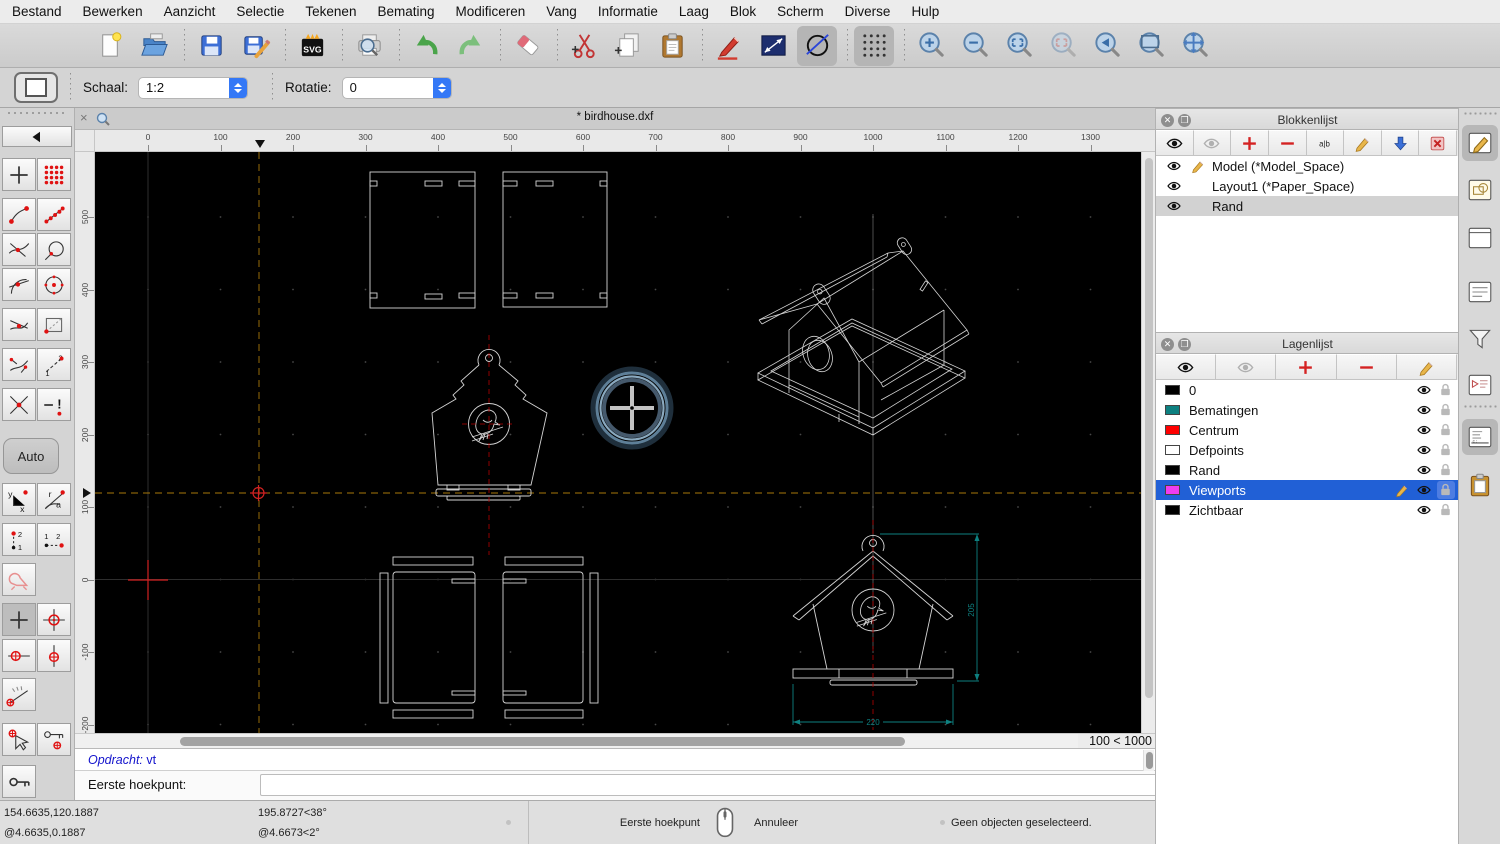  What do you see at coordinates (542, 741) in the screenshot?
I see `scrollbar-thumb` at bounding box center [542, 741].